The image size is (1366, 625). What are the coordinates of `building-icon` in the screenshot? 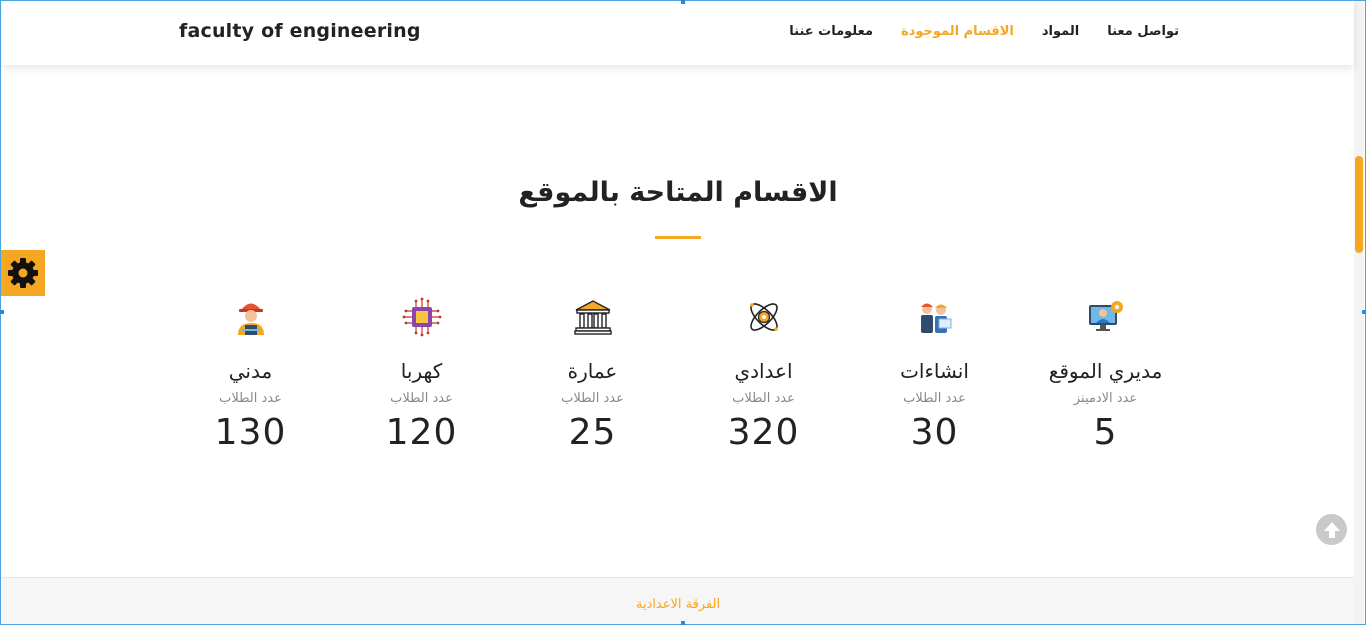 It's located at (592, 317).